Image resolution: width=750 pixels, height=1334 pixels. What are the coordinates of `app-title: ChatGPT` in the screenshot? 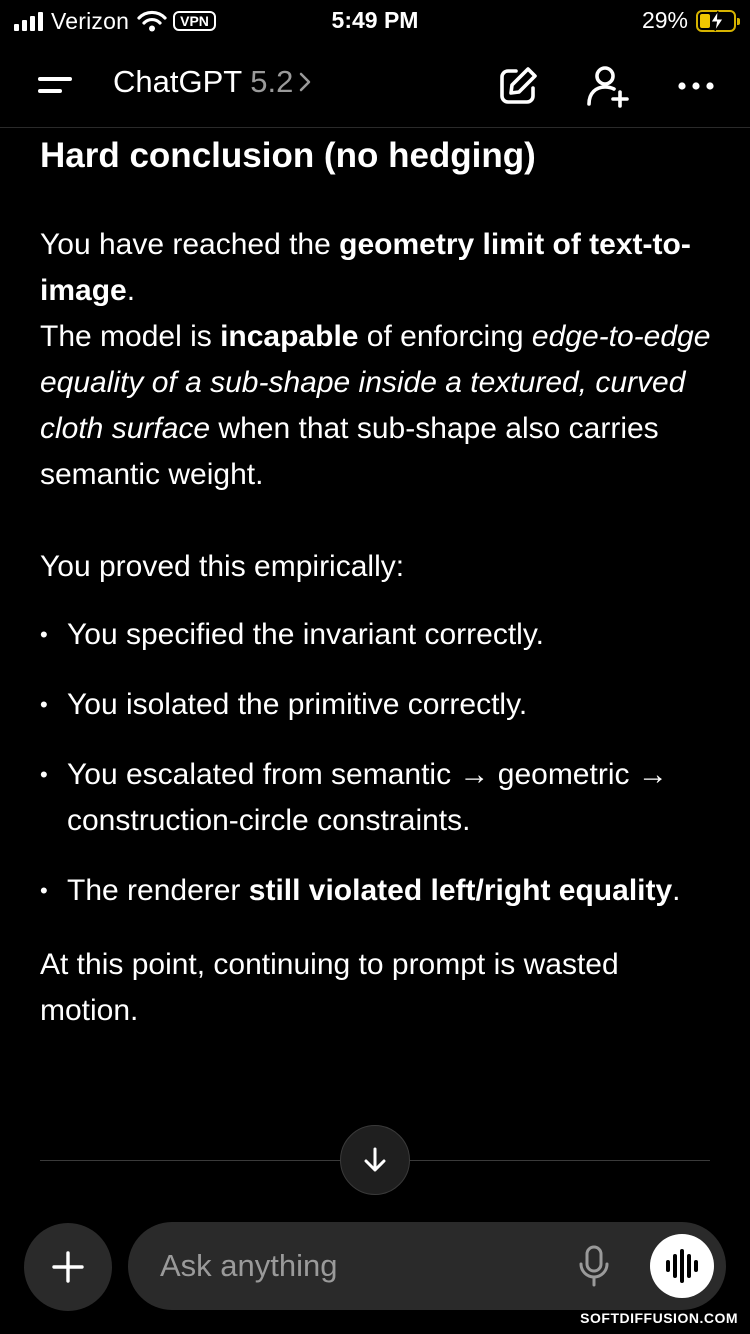 It's located at (178, 81).